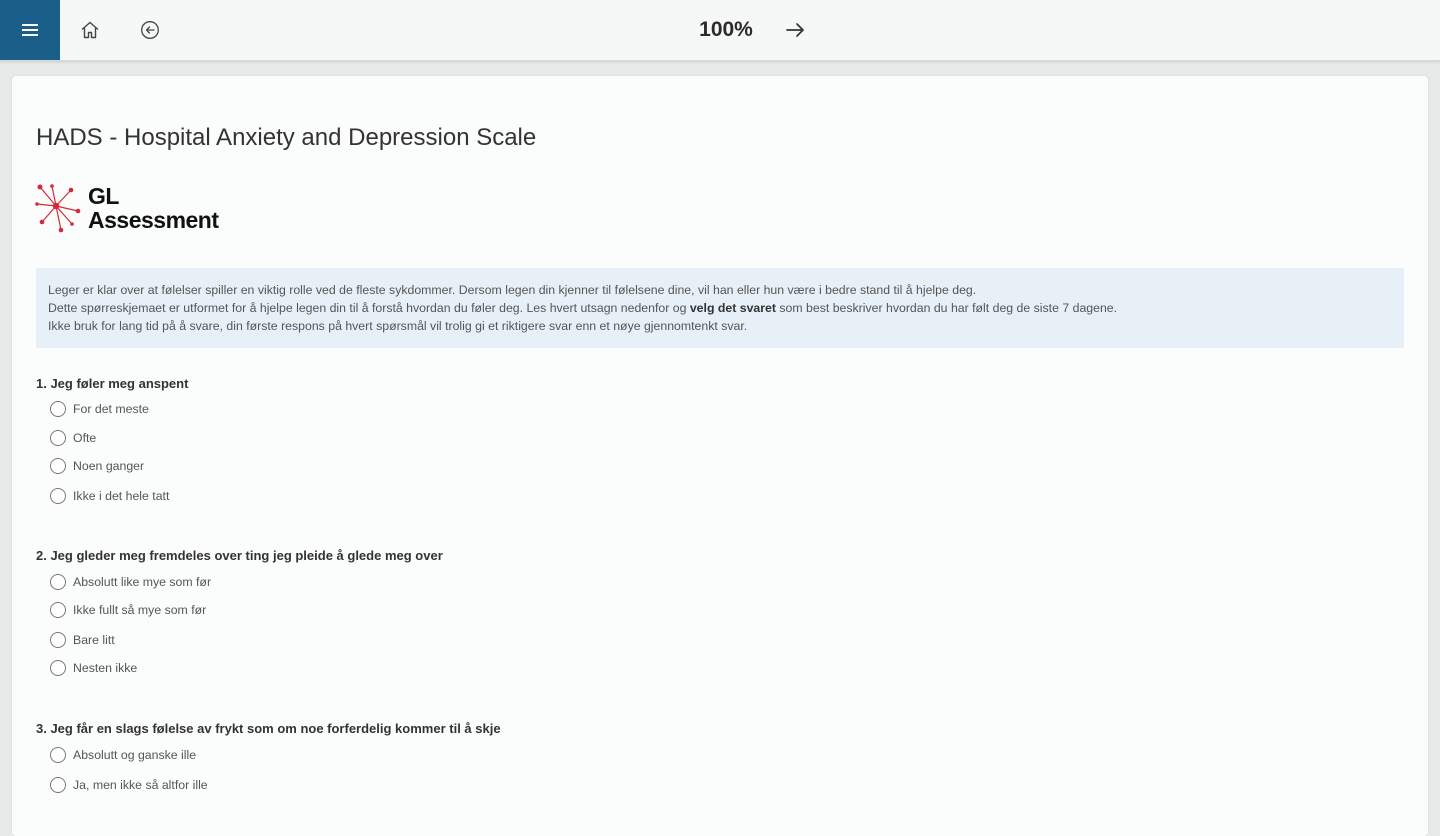  I want to click on back-arrow-icon, so click(150, 30).